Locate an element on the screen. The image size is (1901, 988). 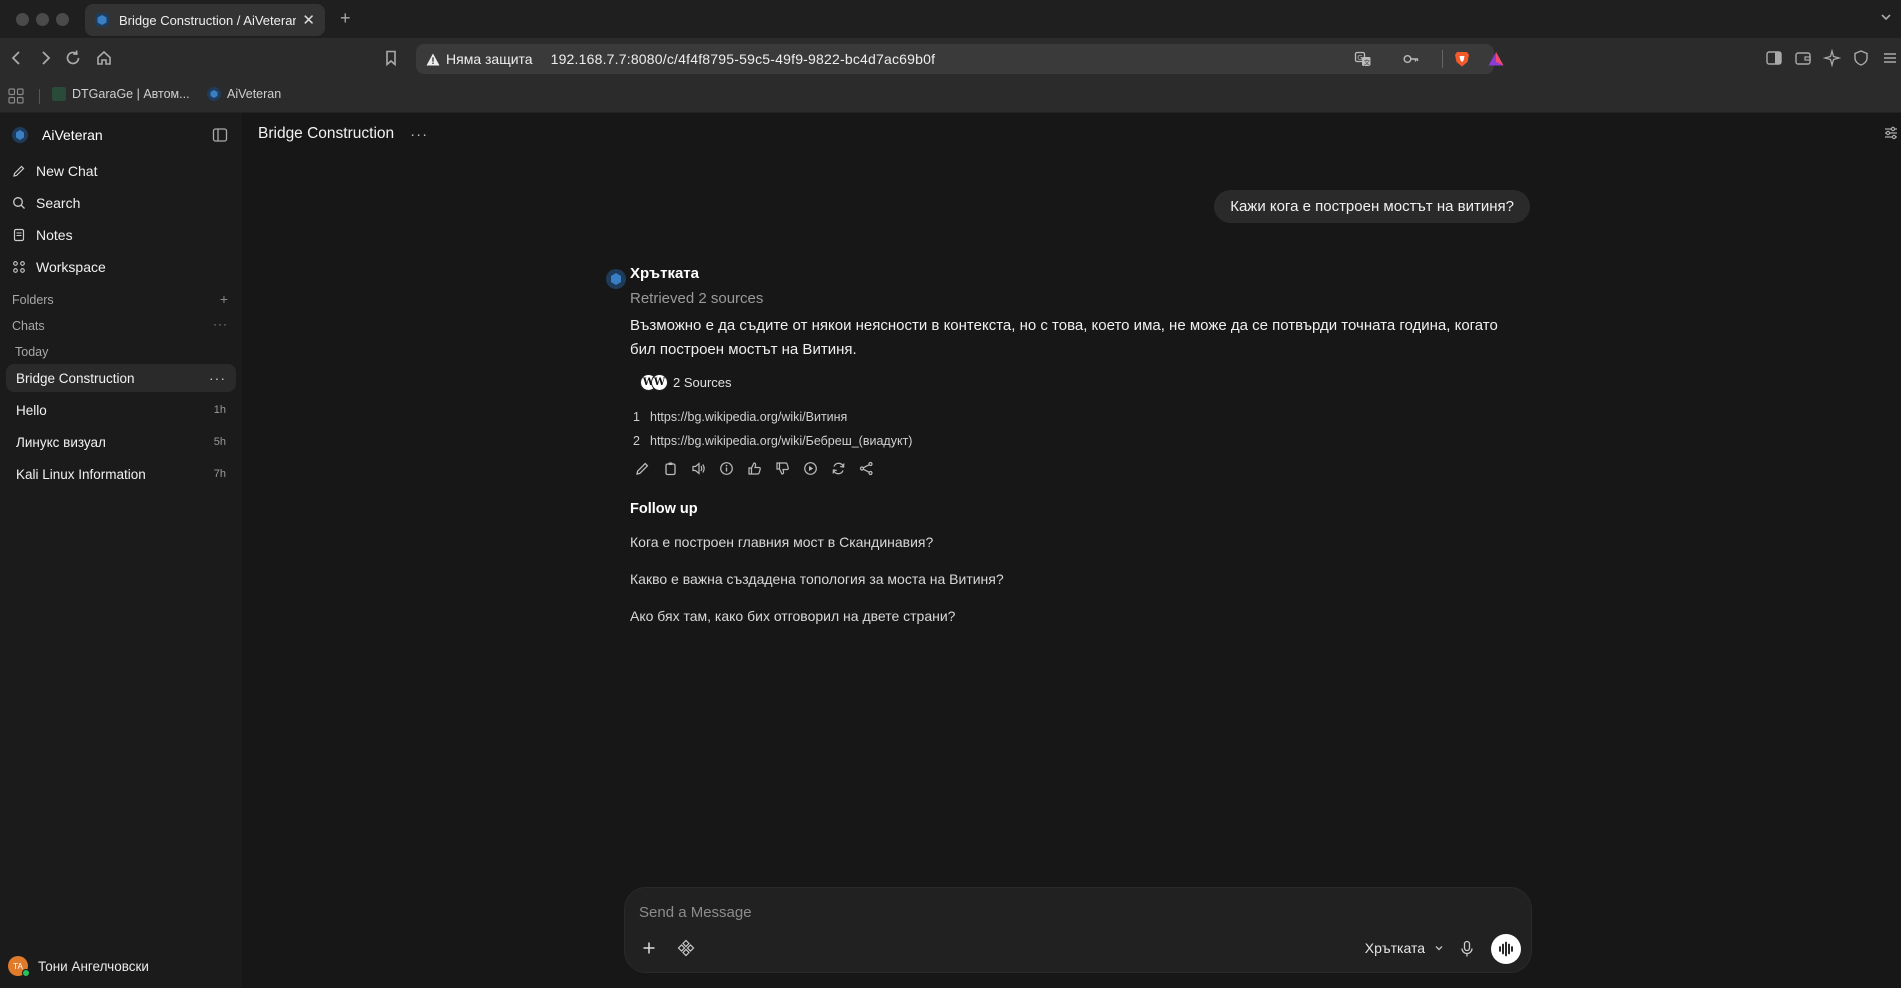
share-button is located at coordinates (866, 468).